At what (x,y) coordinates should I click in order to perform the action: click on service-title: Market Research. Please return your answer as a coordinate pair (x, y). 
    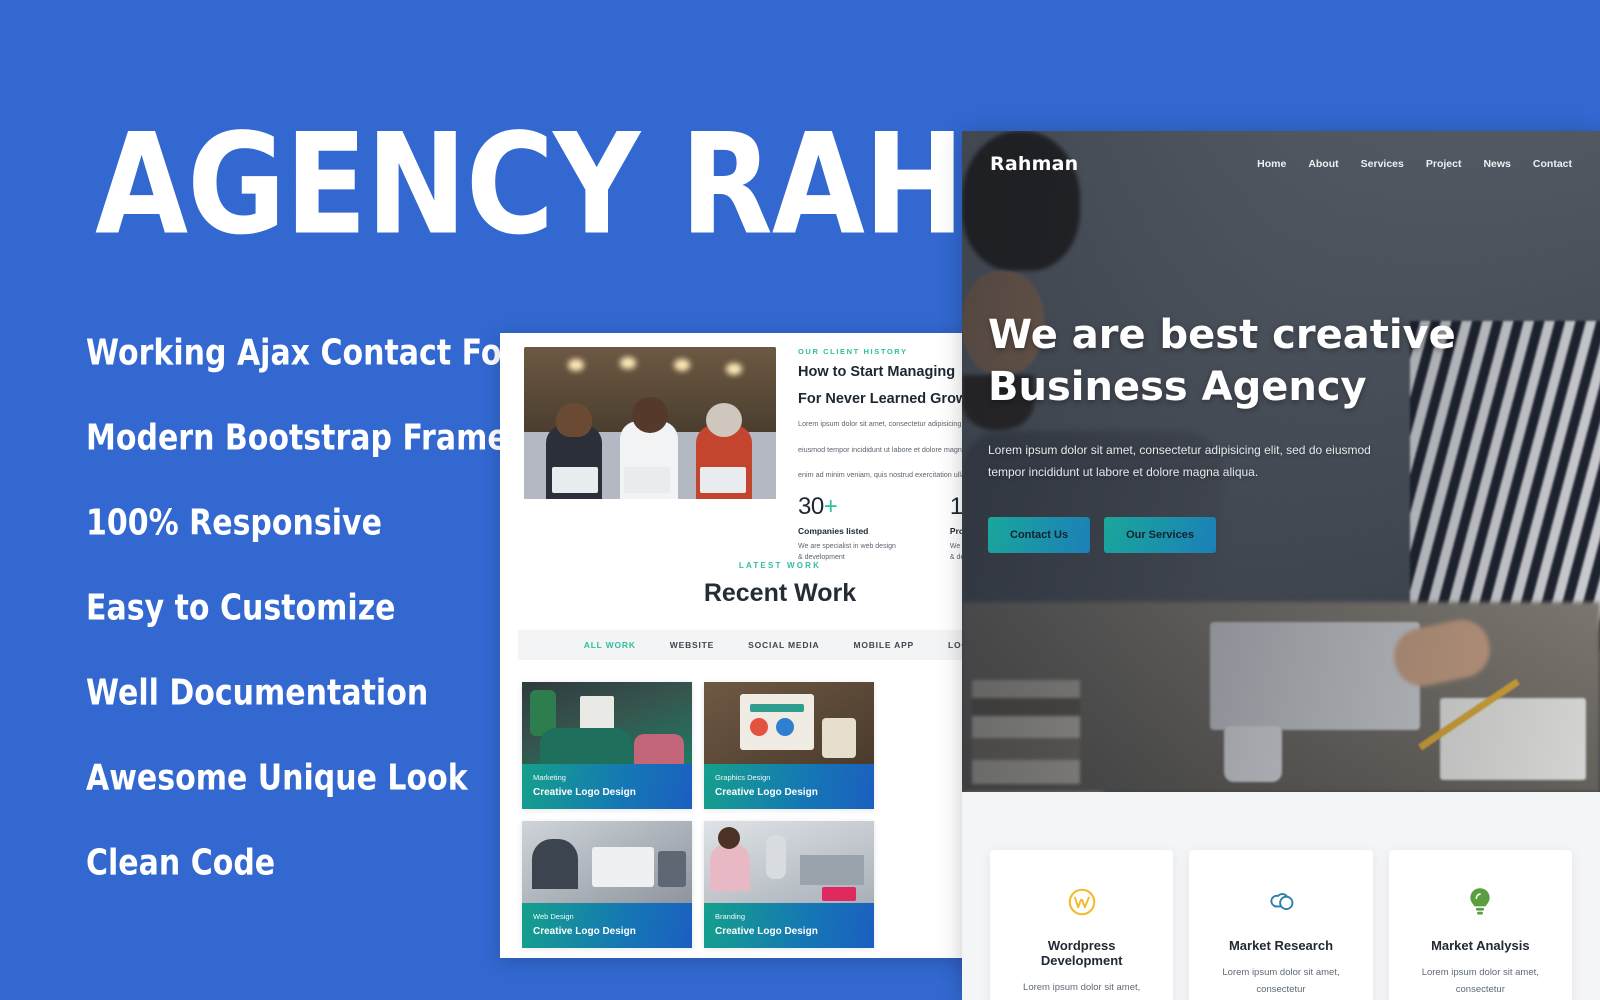
    Looking at the image, I should click on (1281, 945).